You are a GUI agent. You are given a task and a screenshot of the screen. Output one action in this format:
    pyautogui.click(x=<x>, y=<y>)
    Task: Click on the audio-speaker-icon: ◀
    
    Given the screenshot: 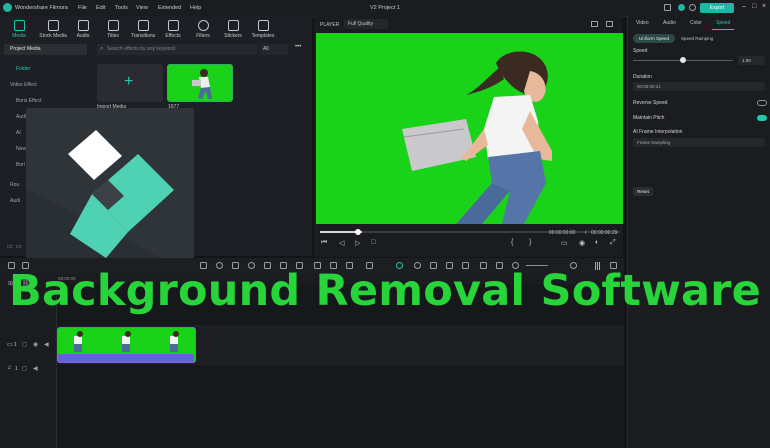 What is the action you would take?
    pyautogui.click(x=35, y=368)
    